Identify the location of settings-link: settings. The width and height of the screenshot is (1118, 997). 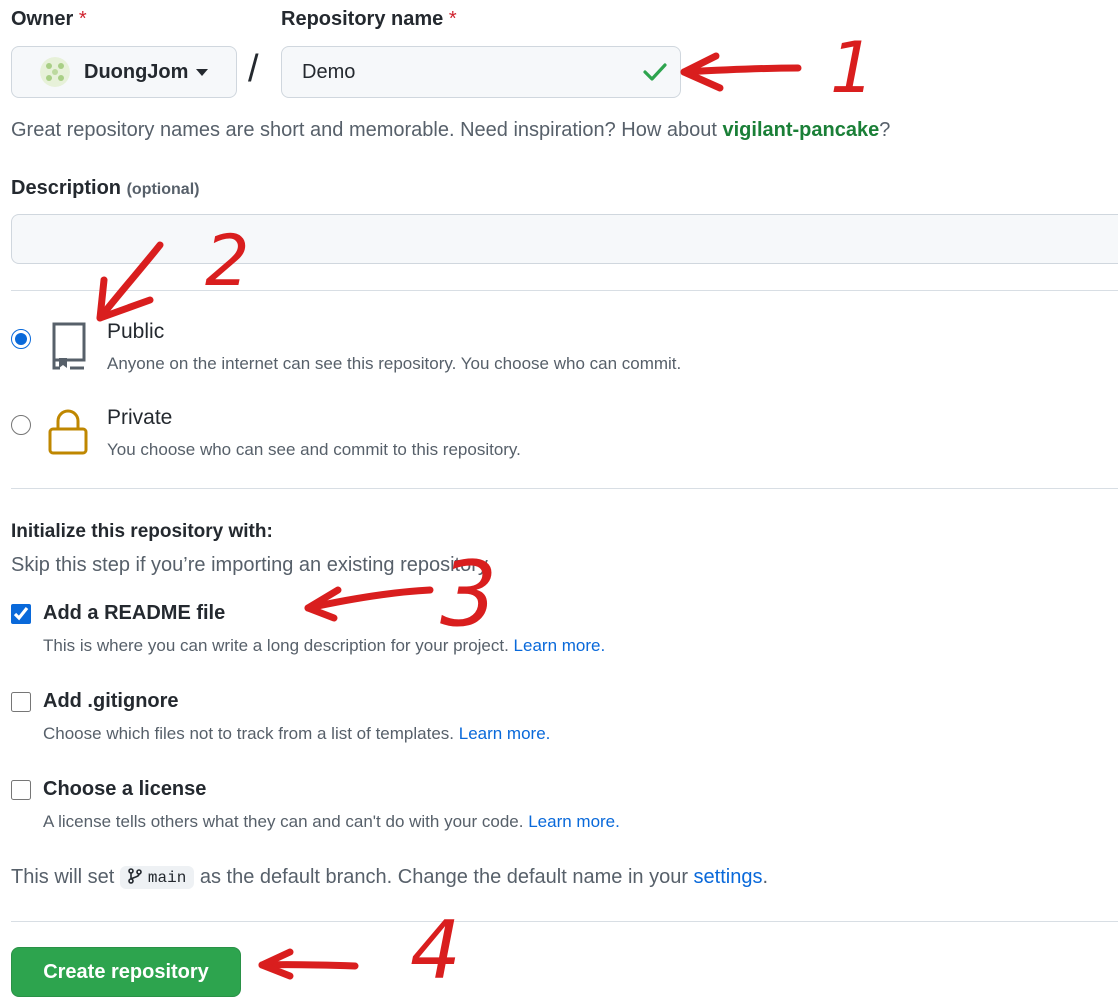
(728, 877).